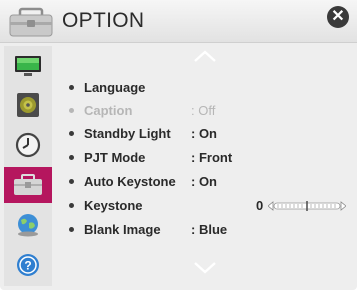 Image resolution: width=357 pixels, height=290 pixels. I want to click on page-title: OPTION, so click(103, 20).